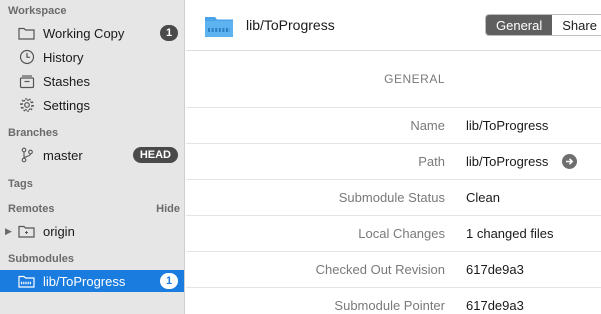  I want to click on detail-row-checked-out-revision: Checked Out Revision 617de9a3, so click(393, 270).